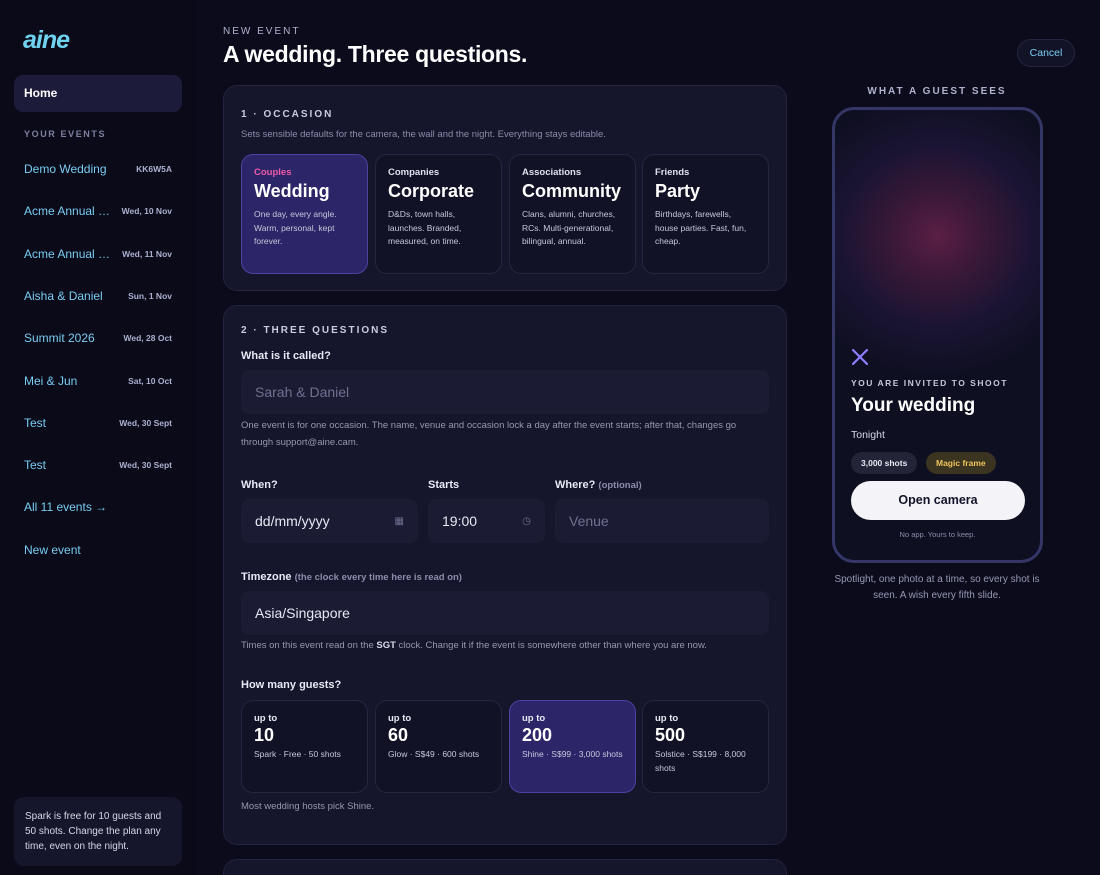 This screenshot has width=1100, height=875. Describe the element at coordinates (35, 465) in the screenshot. I see `event-name: Test` at that location.